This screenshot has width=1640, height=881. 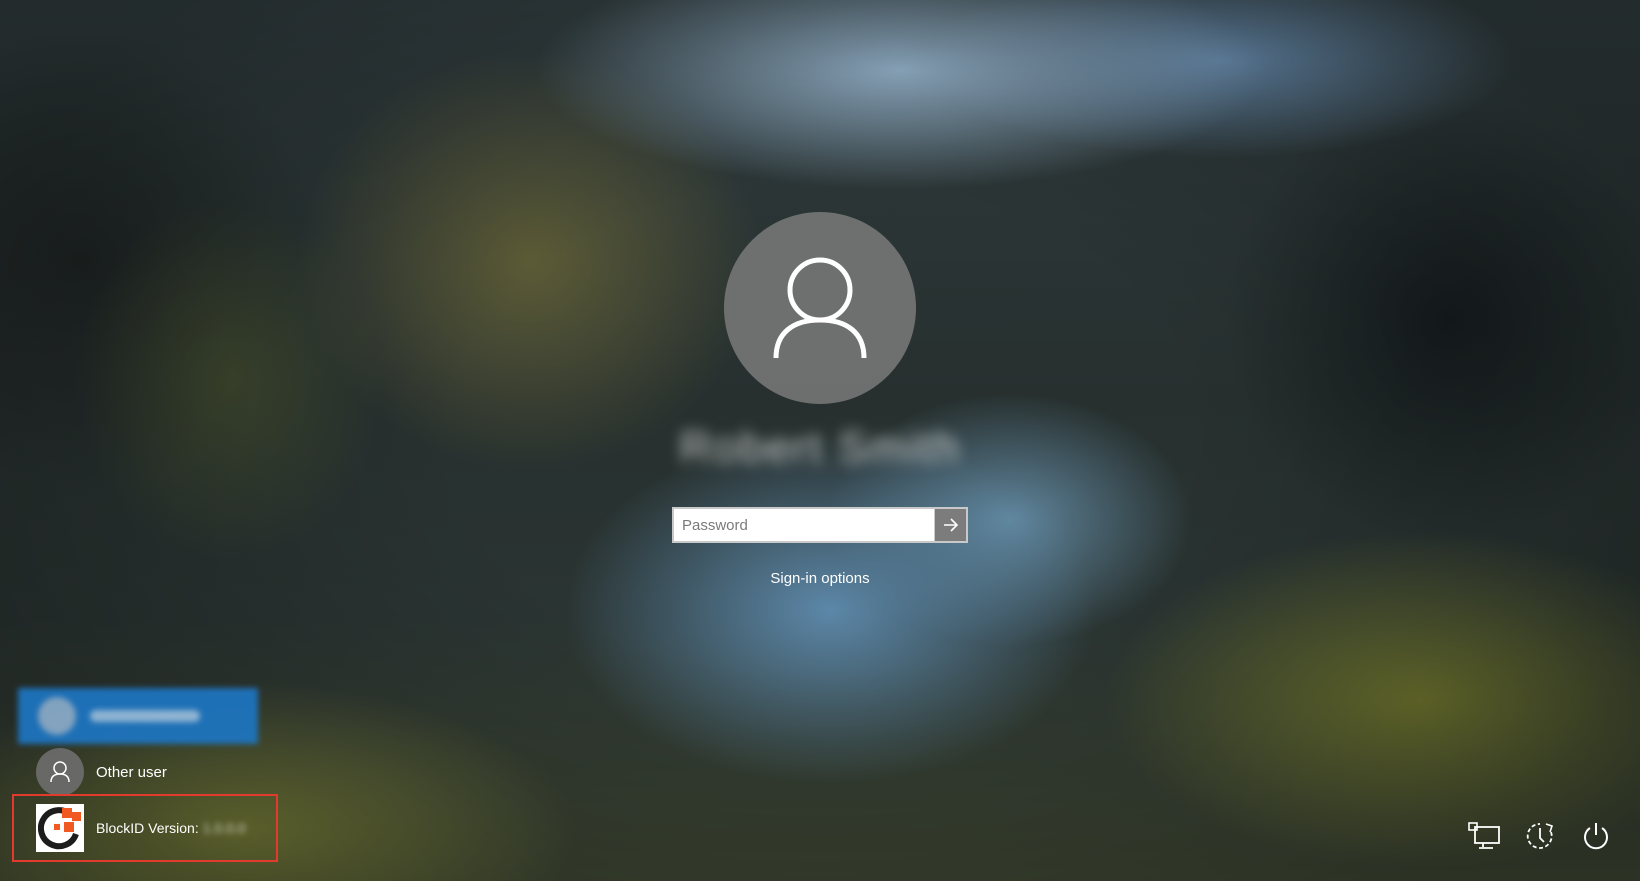 What do you see at coordinates (145, 716) in the screenshot?
I see `selected-user-name` at bounding box center [145, 716].